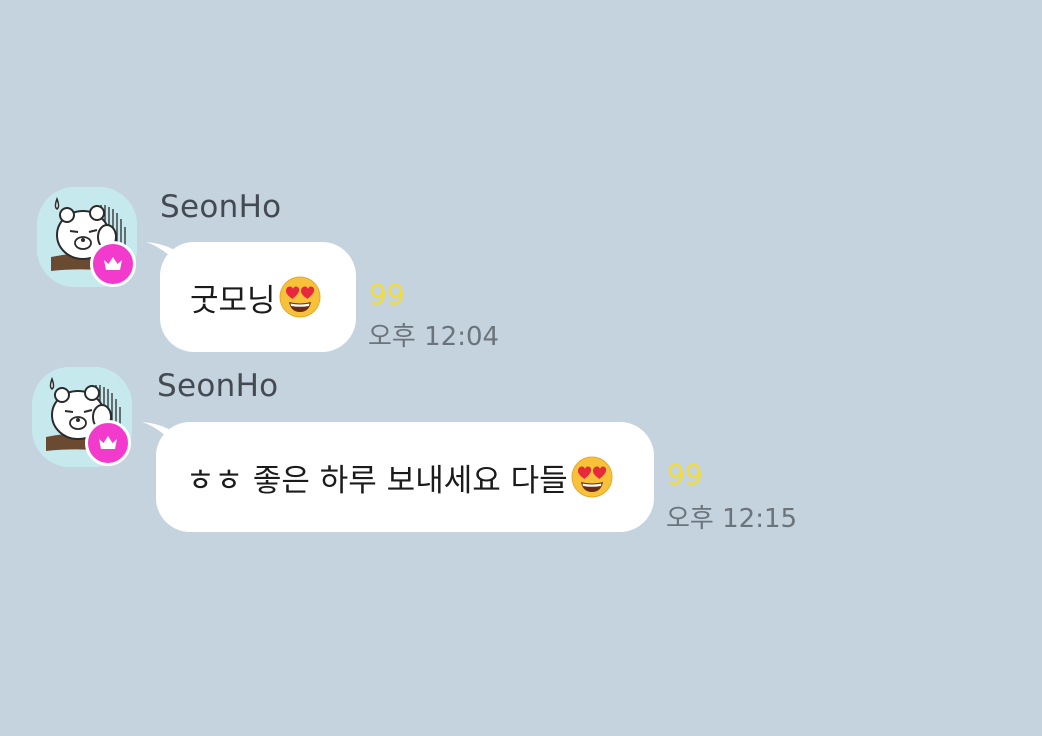  I want to click on message-text: 굿모닝, so click(233, 300).